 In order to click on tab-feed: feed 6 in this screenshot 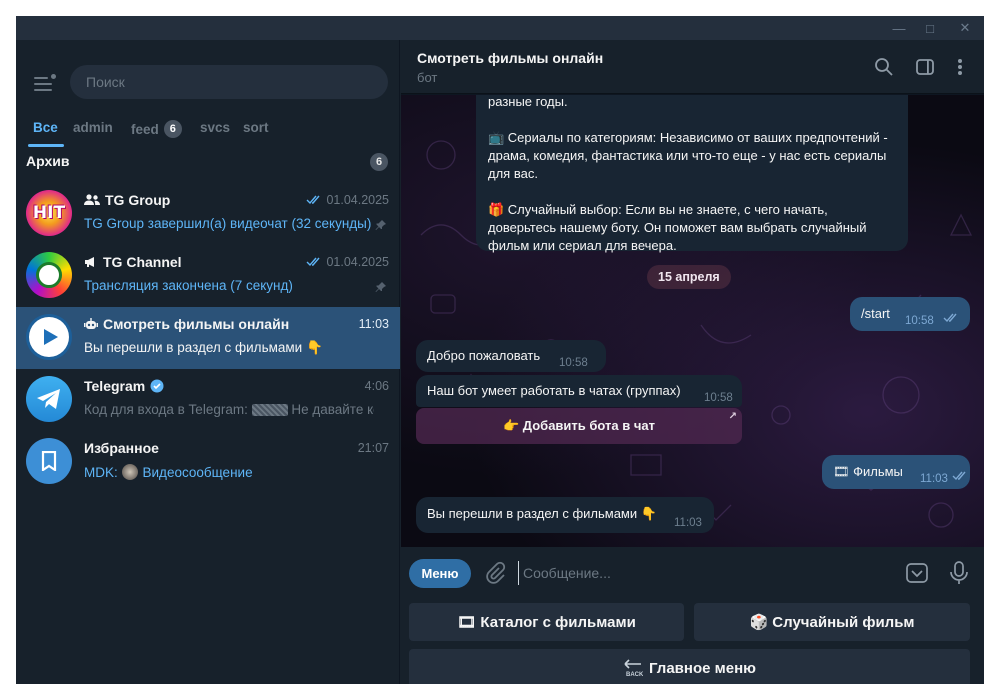, I will do `click(156, 129)`.